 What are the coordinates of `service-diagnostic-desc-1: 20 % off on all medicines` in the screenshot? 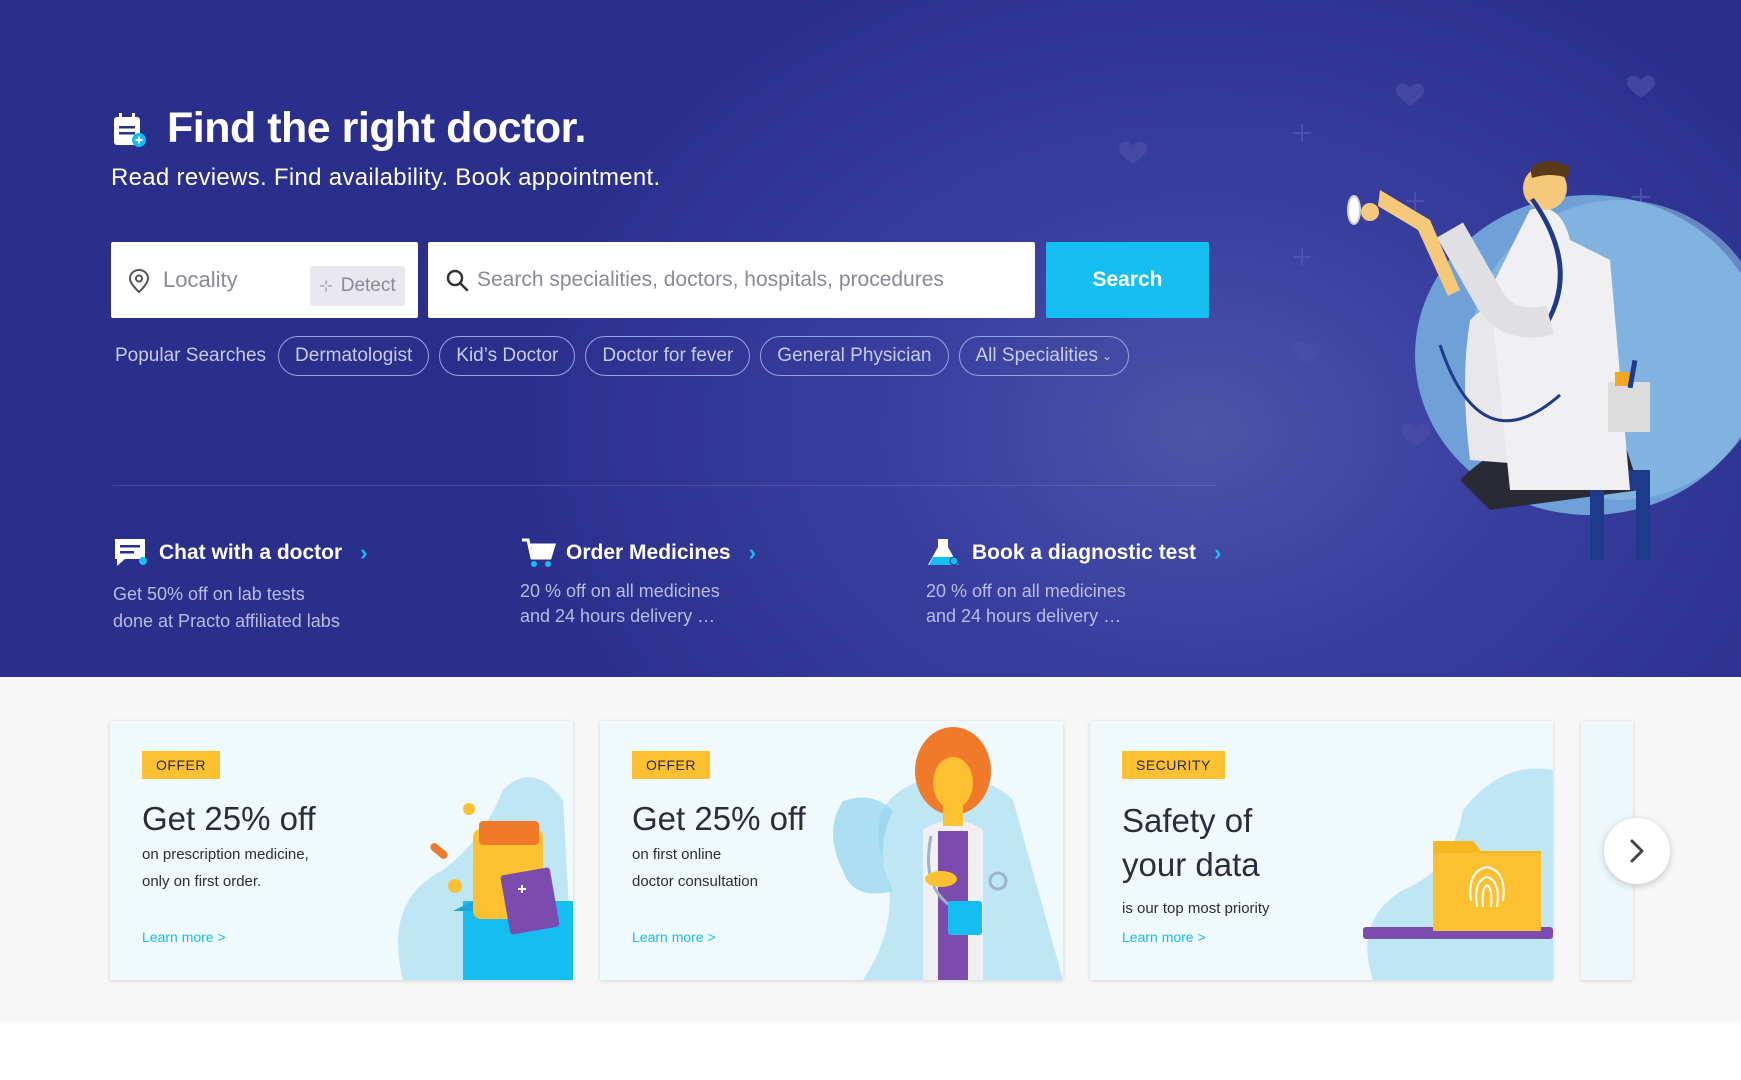 It's located at (1026, 591).